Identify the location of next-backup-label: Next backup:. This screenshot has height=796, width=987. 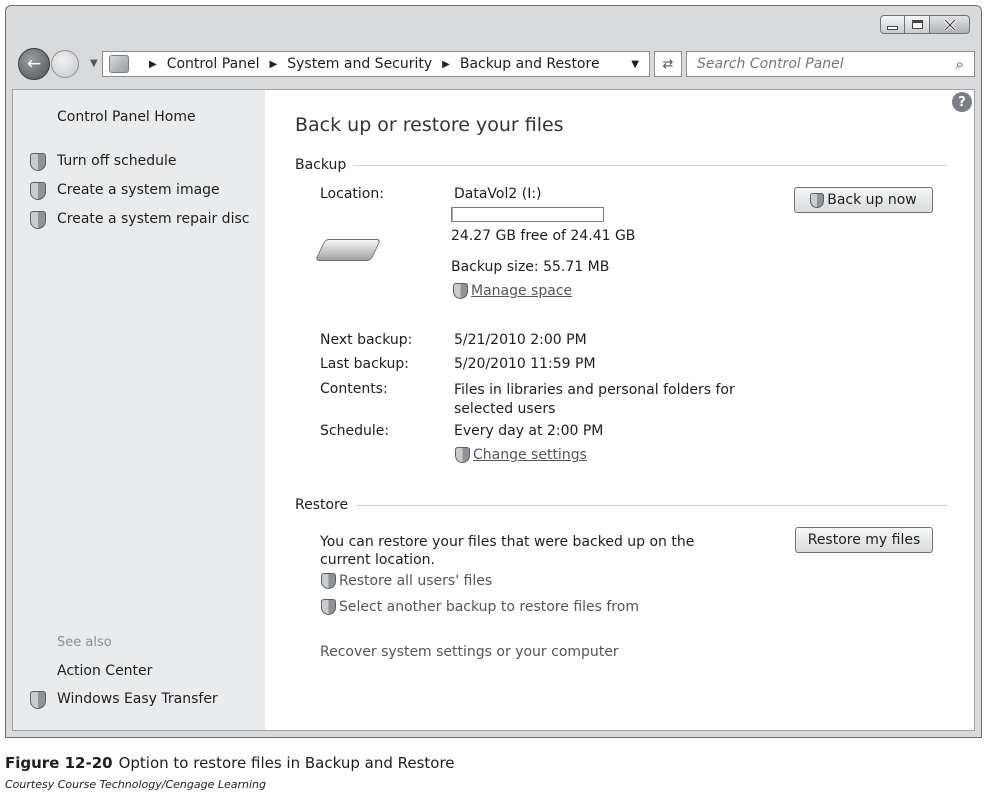
(366, 340).